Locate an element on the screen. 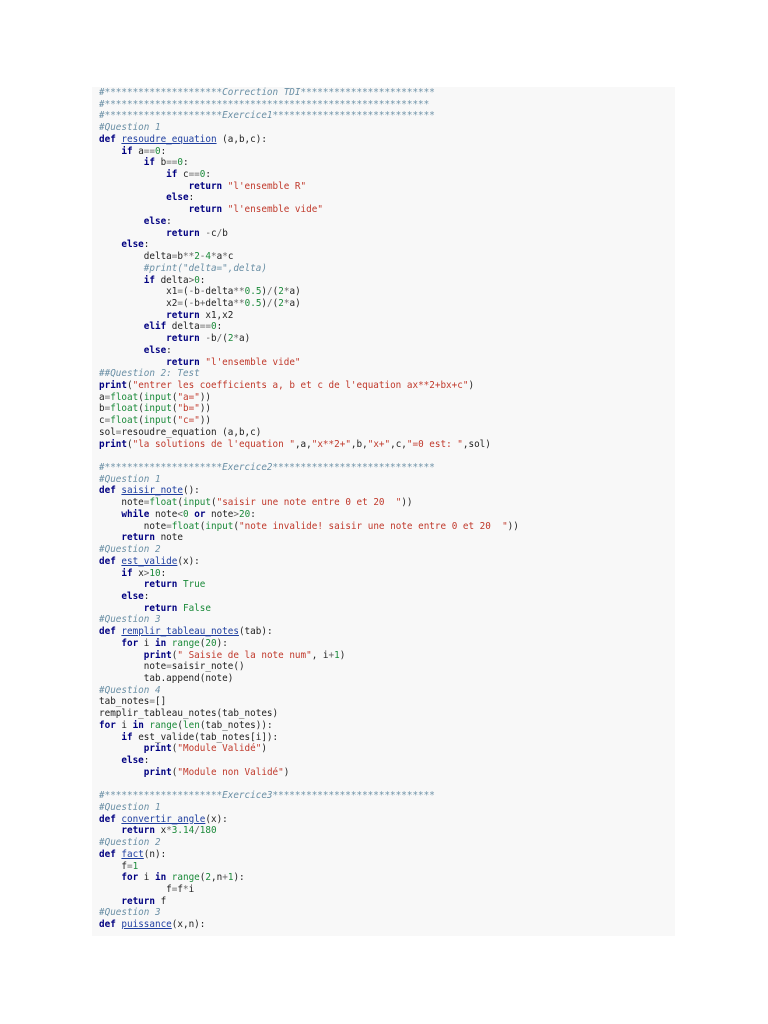 The image size is (768, 1024). code-token: ,a, is located at coordinates (303, 444).